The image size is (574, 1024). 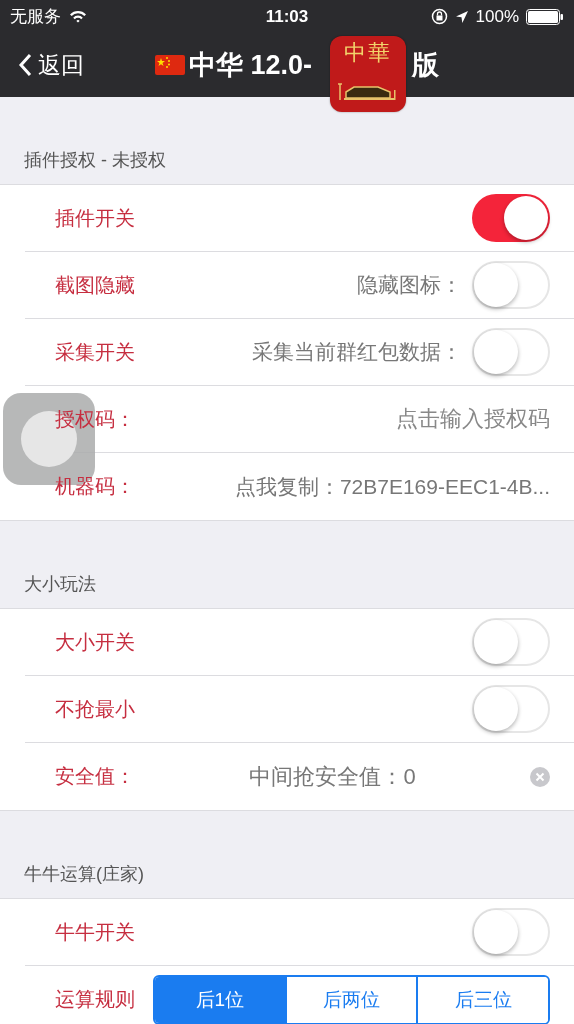 I want to click on row-label: 插件开关, so click(x=95, y=218).